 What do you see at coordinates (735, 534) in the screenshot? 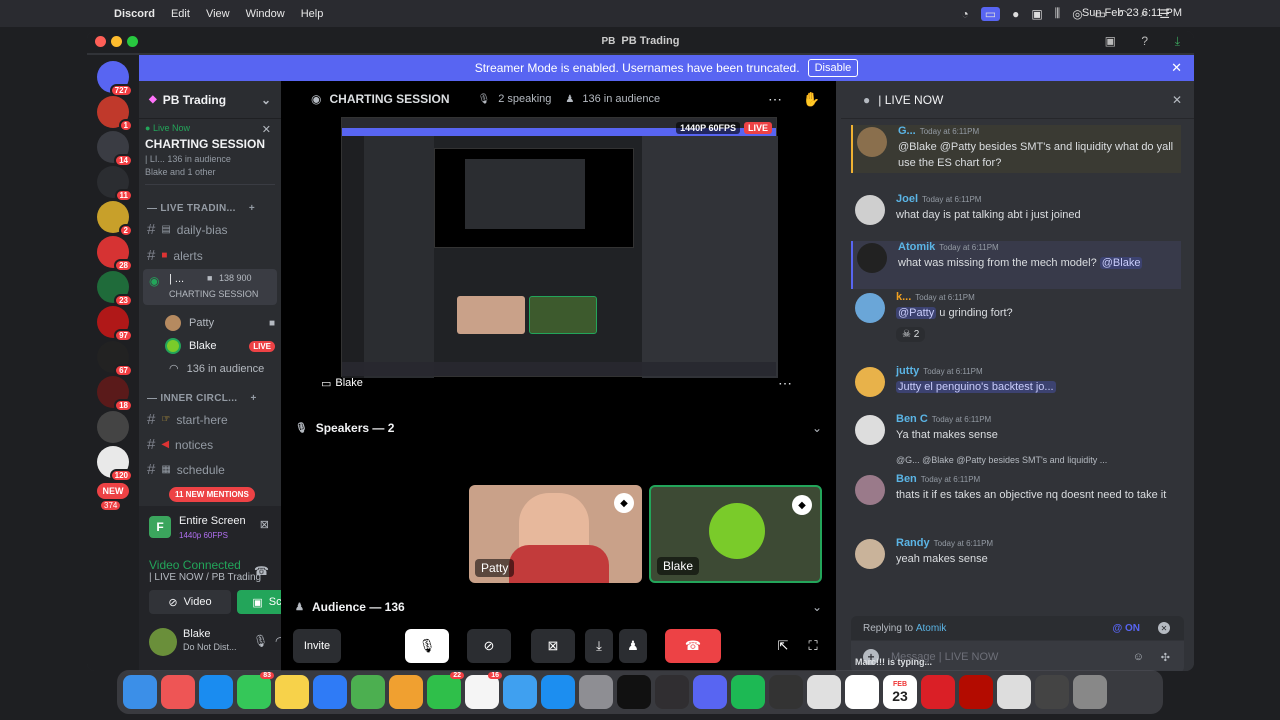
I see `speaker-tile-blake: ◆ Blake` at bounding box center [735, 534].